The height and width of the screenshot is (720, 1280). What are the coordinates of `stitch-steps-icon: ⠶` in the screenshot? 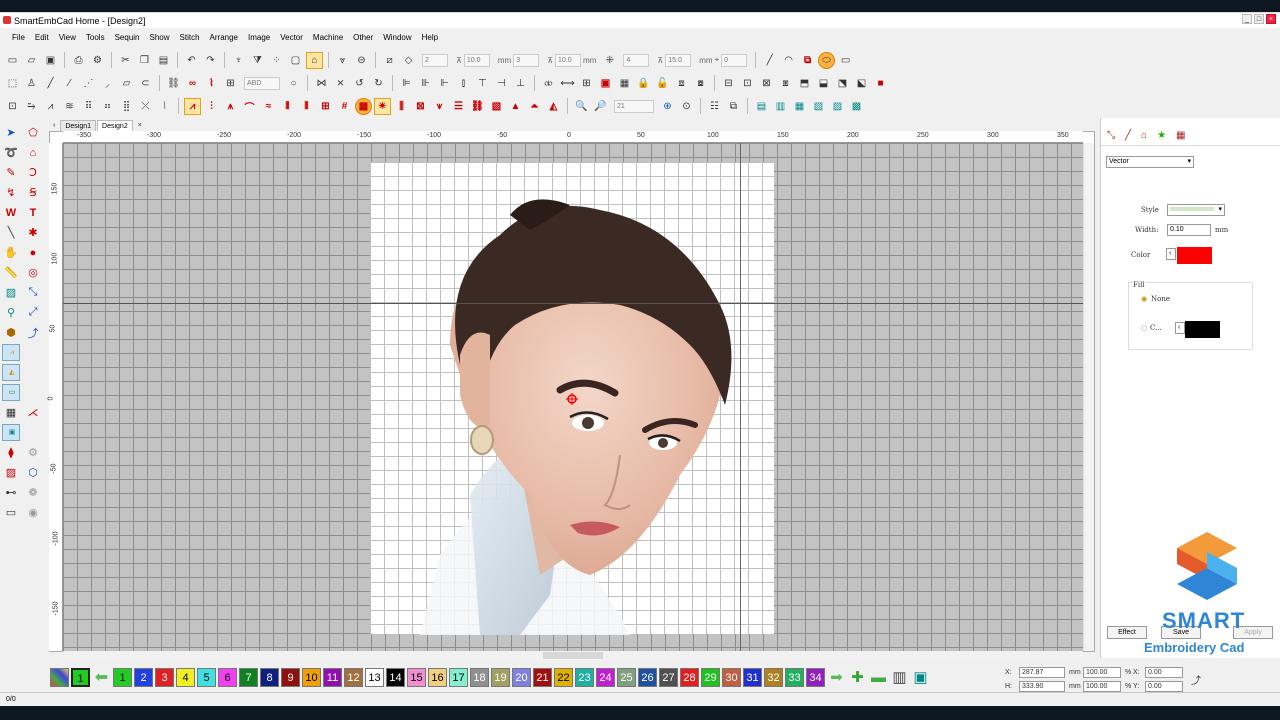 It's located at (107, 106).